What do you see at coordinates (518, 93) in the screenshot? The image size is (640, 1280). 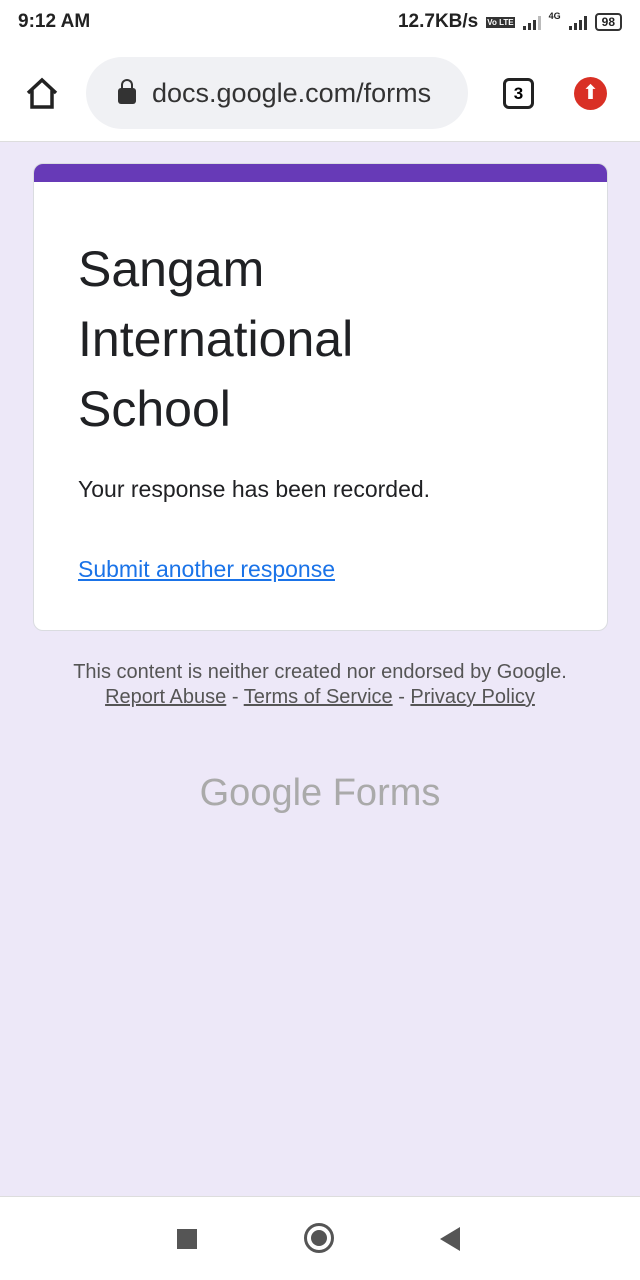 I see `tab-switcher-button: 3` at bounding box center [518, 93].